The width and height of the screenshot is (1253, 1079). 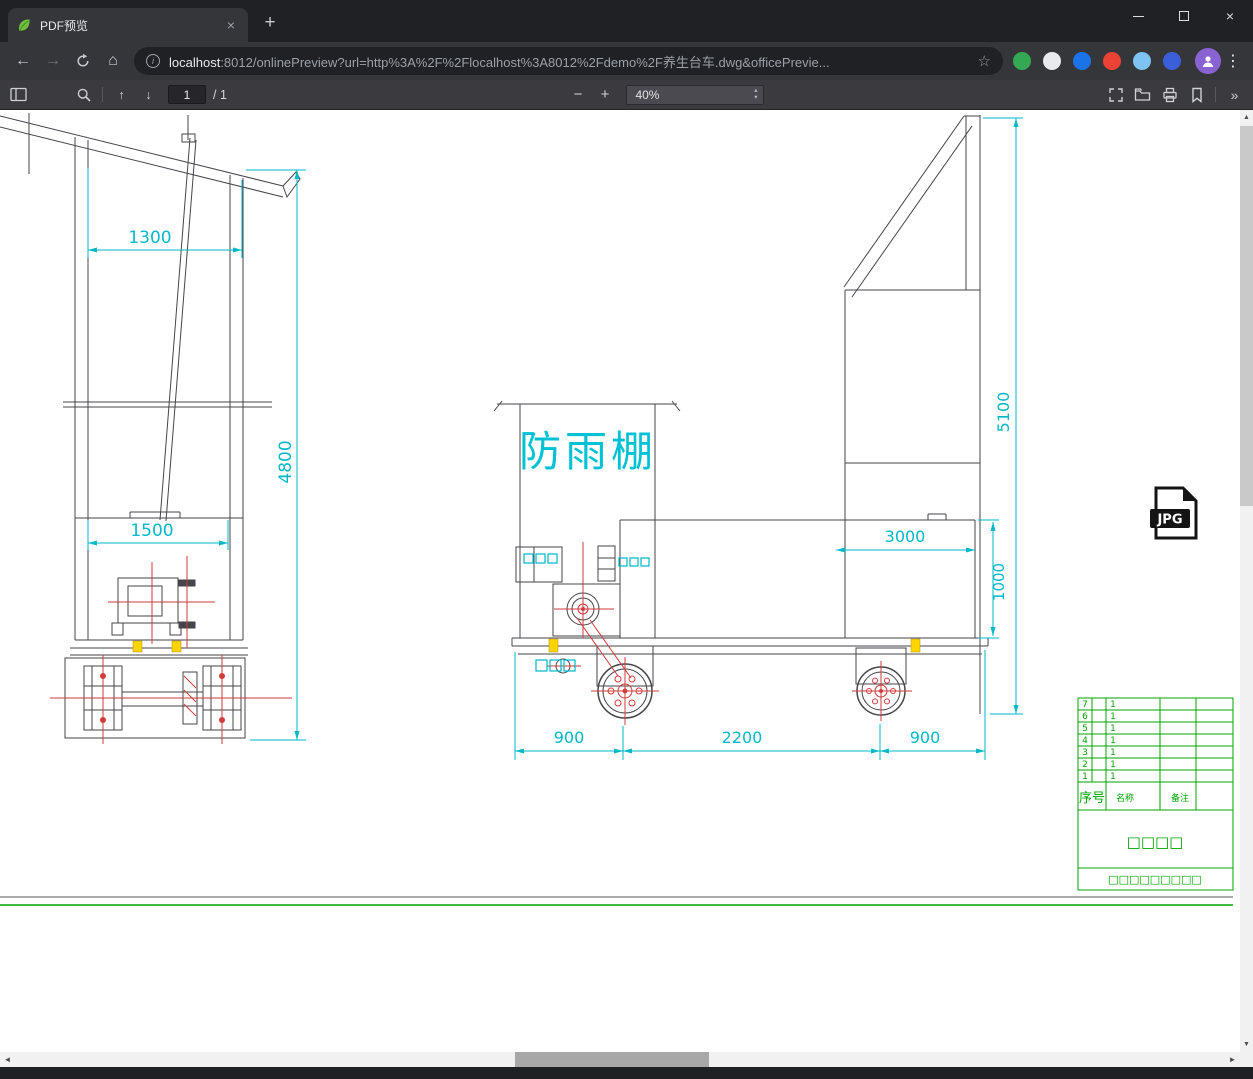 What do you see at coordinates (1138, 16) in the screenshot?
I see `minimize-button` at bounding box center [1138, 16].